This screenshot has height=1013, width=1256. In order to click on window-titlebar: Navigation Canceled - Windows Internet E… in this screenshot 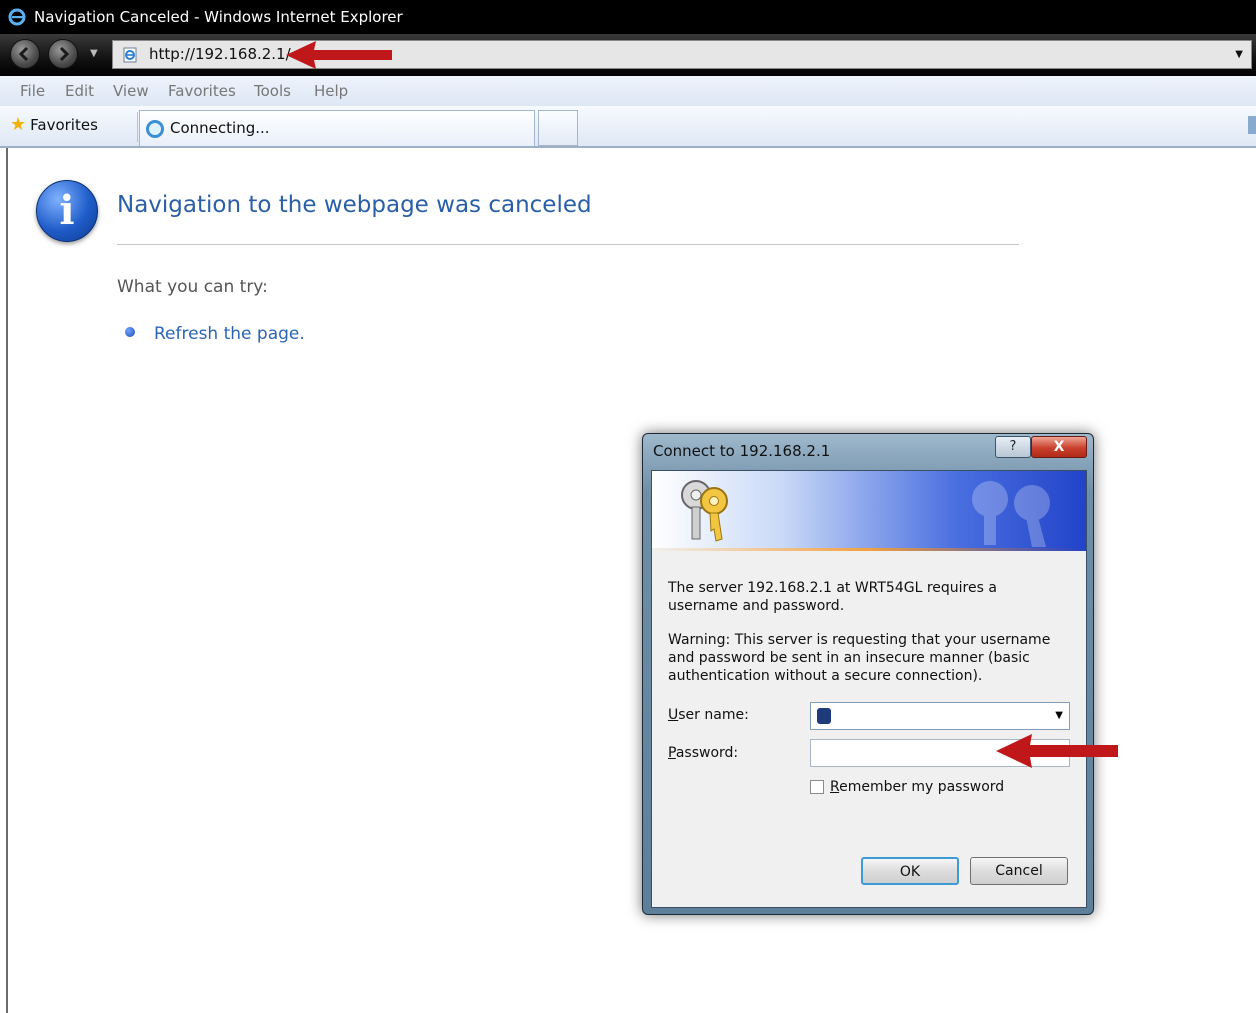, I will do `click(628, 17)`.